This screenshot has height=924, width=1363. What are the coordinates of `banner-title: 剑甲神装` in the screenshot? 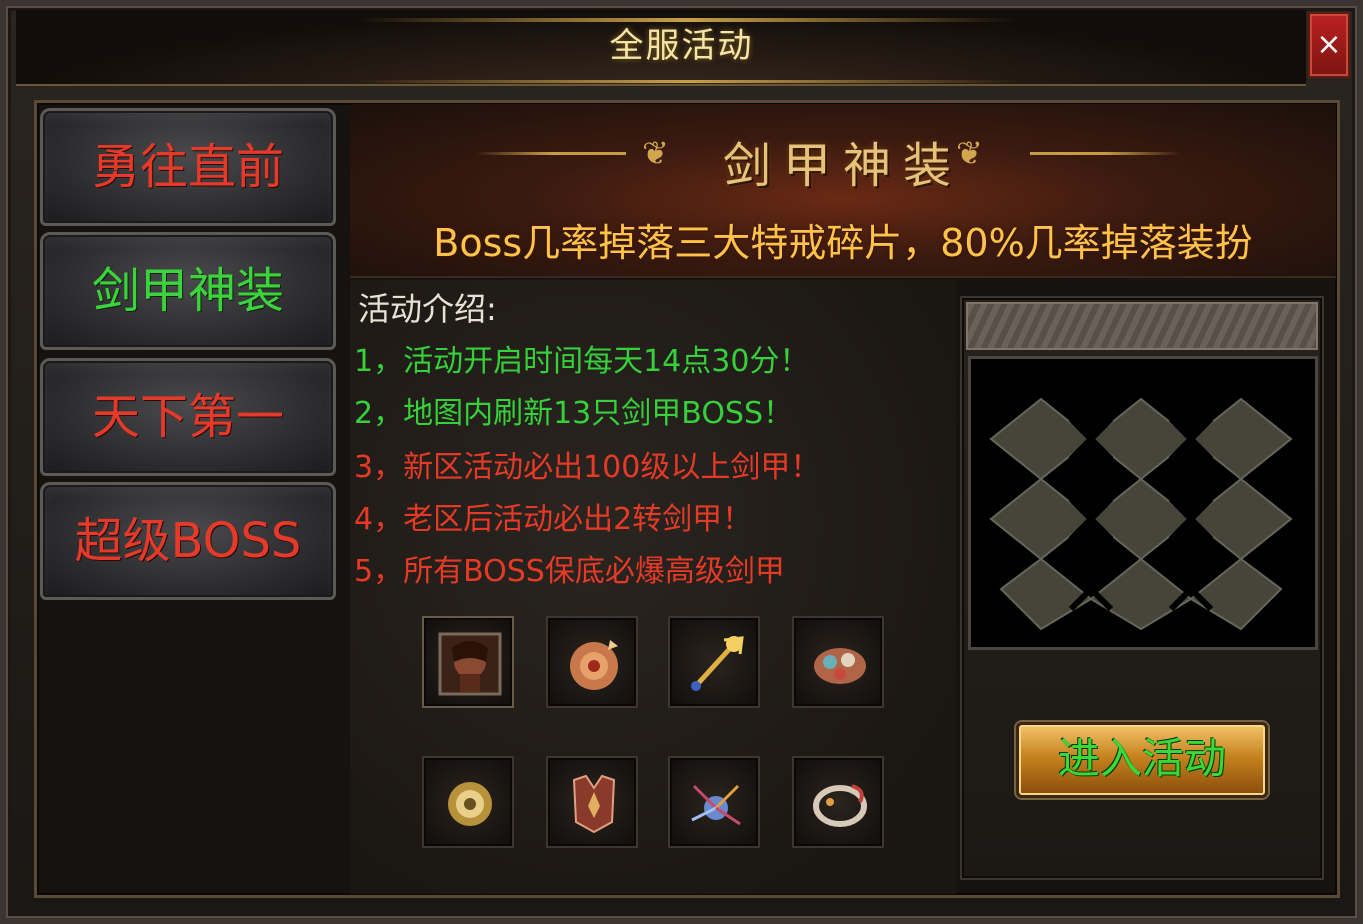 It's located at (842, 166).